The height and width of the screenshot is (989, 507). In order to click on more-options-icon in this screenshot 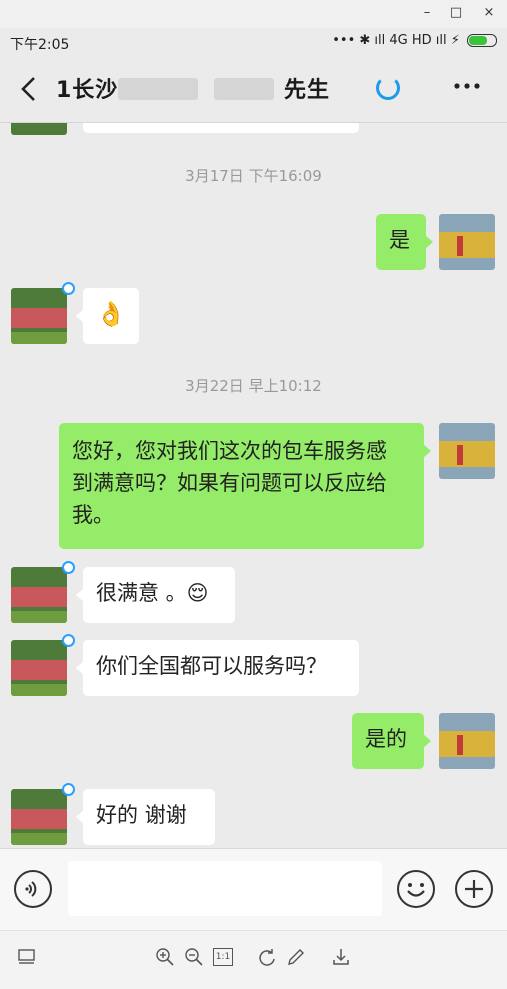, I will do `click(467, 86)`.